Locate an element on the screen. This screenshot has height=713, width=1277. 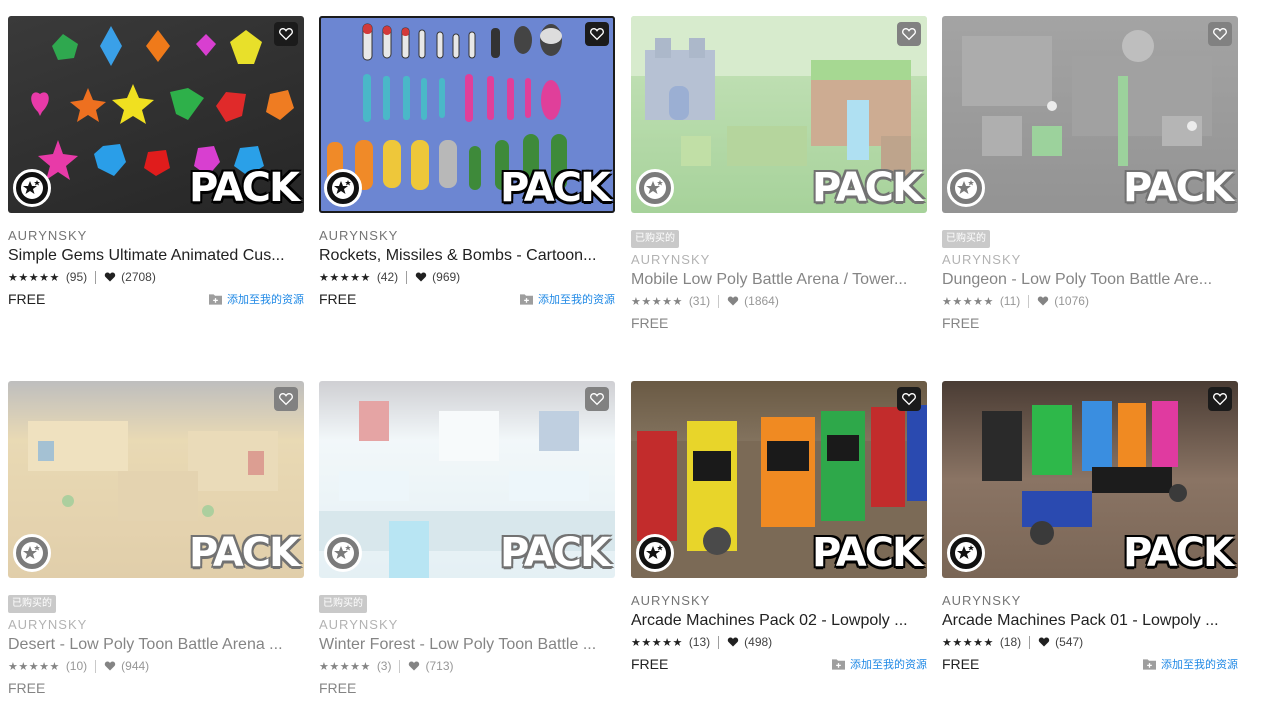
rating-count: (95) is located at coordinates (76, 277).